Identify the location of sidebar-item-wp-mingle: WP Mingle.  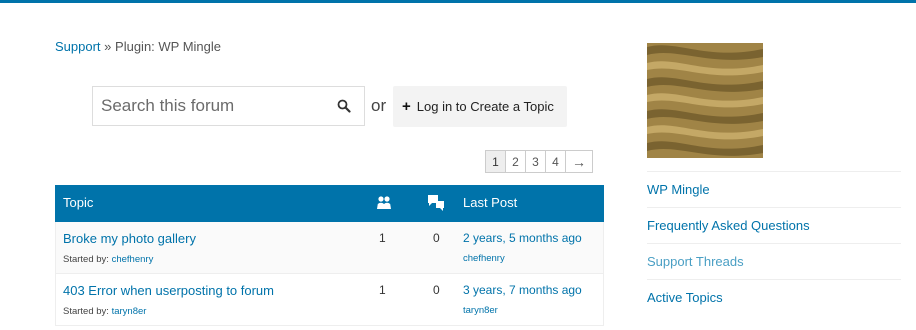
(774, 189).